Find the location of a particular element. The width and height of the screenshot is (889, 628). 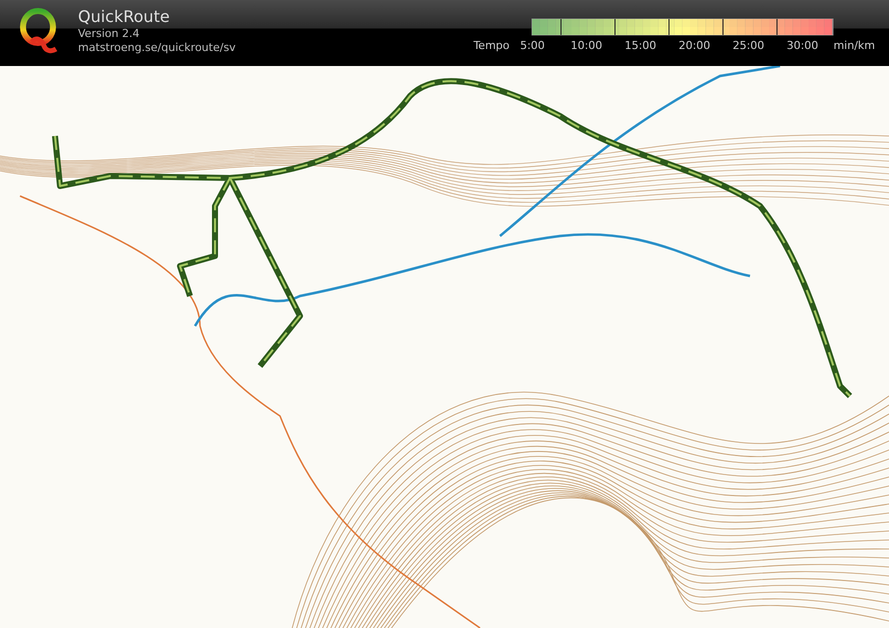

scale-tick-label: 15:00 is located at coordinates (641, 45).